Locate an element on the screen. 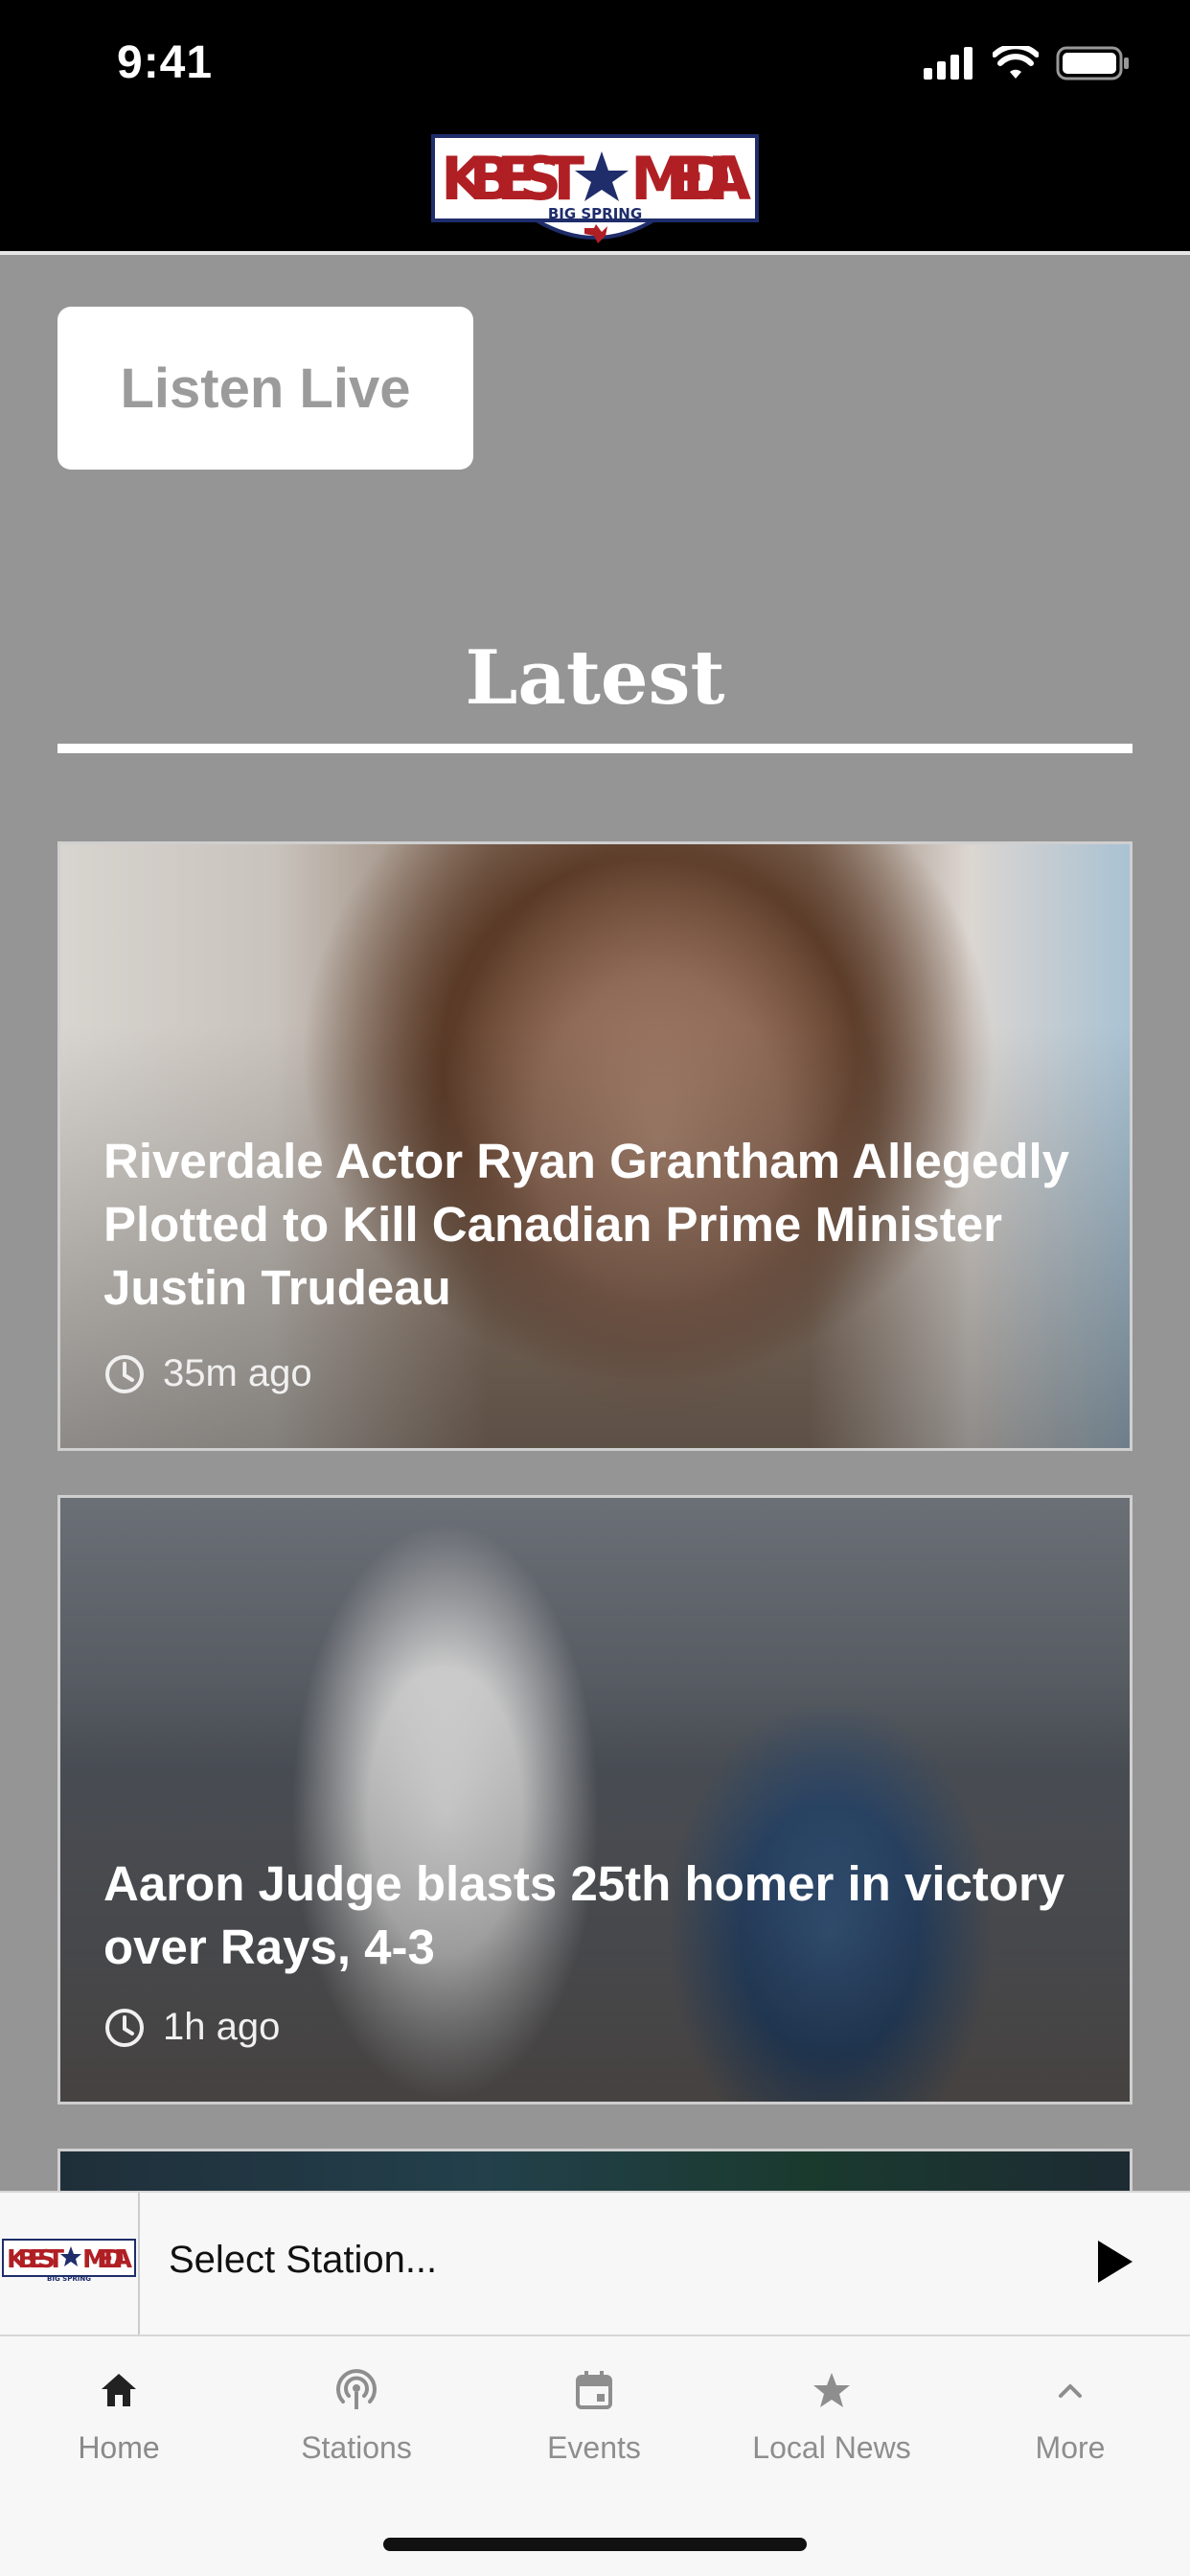 Image resolution: width=1190 pixels, height=2576 pixels. header-divider is located at coordinates (595, 253).